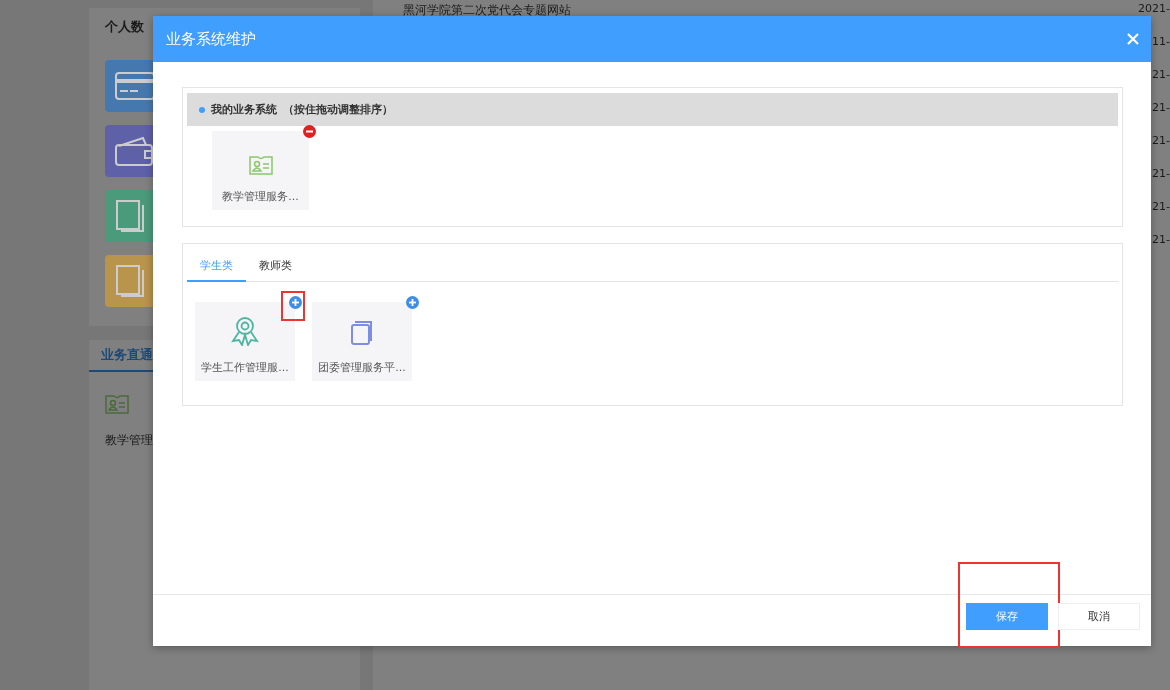  What do you see at coordinates (129, 440) in the screenshot?
I see `system-label: 教学管理` at bounding box center [129, 440].